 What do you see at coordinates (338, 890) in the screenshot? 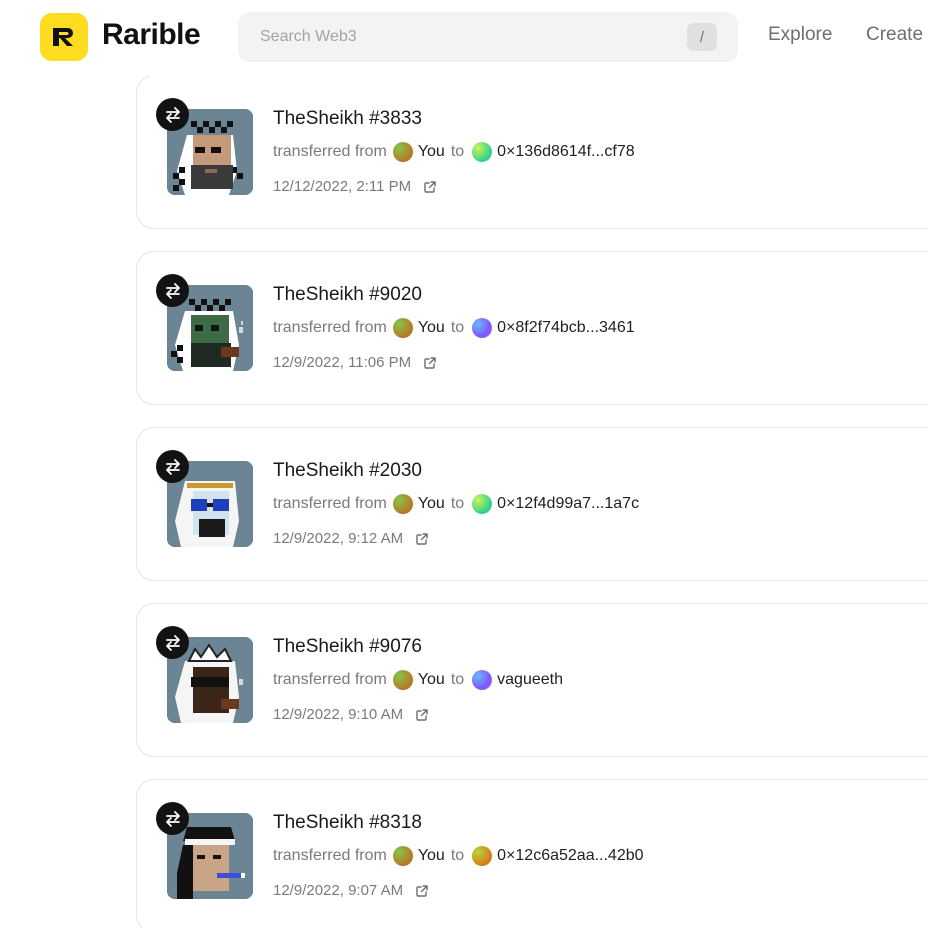
I see `timestamp: 12/9/2022, 9:07 AM` at bounding box center [338, 890].